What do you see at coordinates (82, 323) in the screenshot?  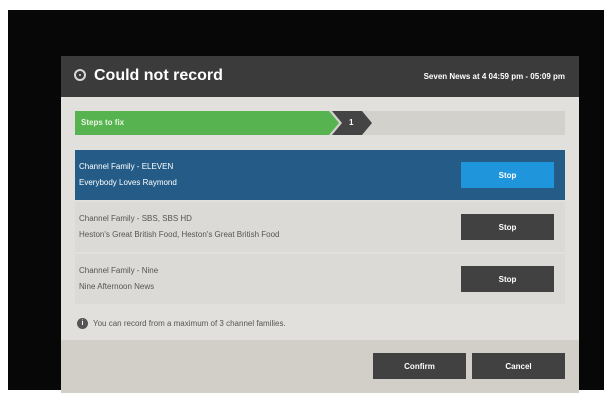 I see `info-icon: i` at bounding box center [82, 323].